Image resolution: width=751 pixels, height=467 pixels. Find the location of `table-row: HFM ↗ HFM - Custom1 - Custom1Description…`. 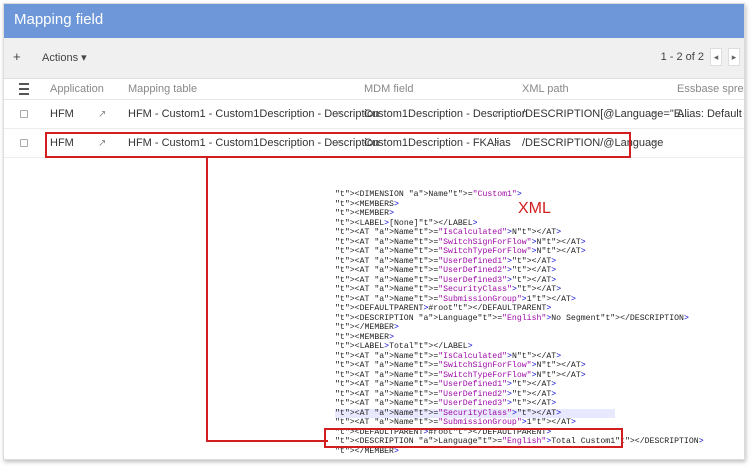

table-row: HFM ↗ HFM - Custom1 - Custom1Description… is located at coordinates (374, 114).